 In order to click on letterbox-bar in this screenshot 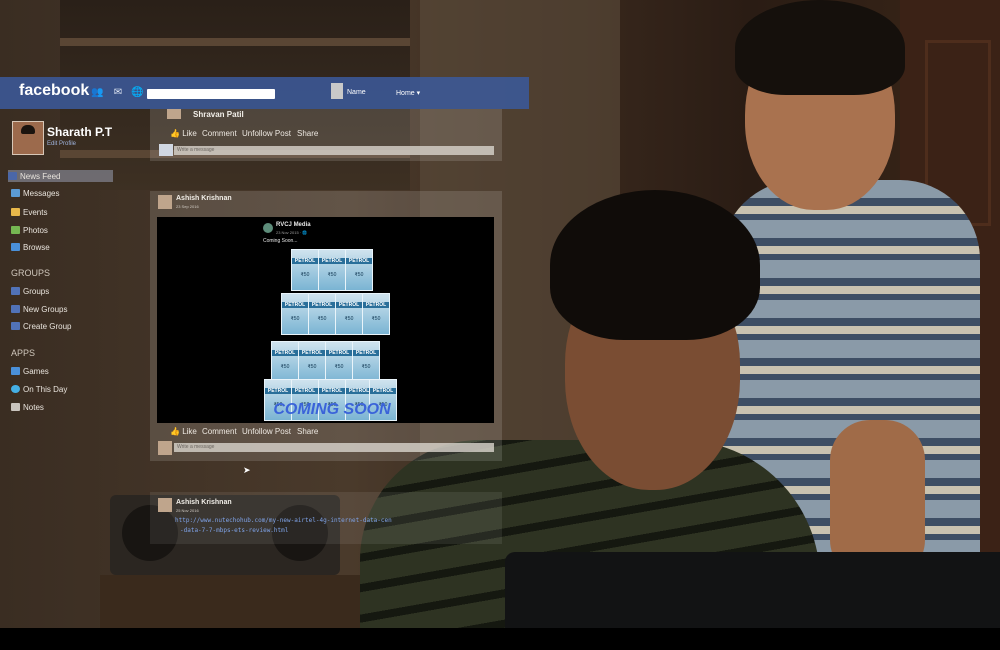, I will do `click(500, 639)`.